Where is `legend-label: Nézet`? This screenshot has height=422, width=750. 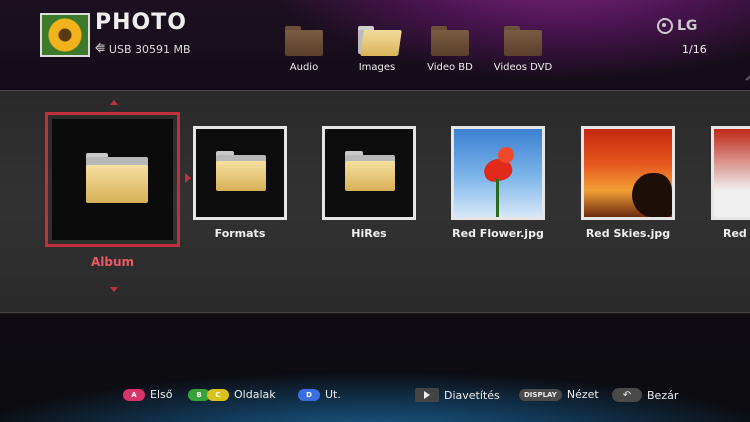 legend-label: Nézet is located at coordinates (582, 394).